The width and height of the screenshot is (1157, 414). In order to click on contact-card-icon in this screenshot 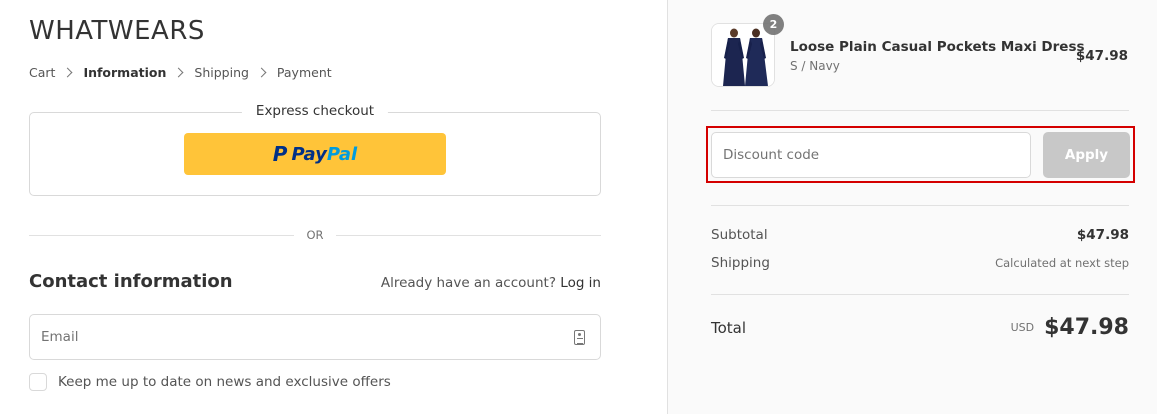, I will do `click(579, 337)`.